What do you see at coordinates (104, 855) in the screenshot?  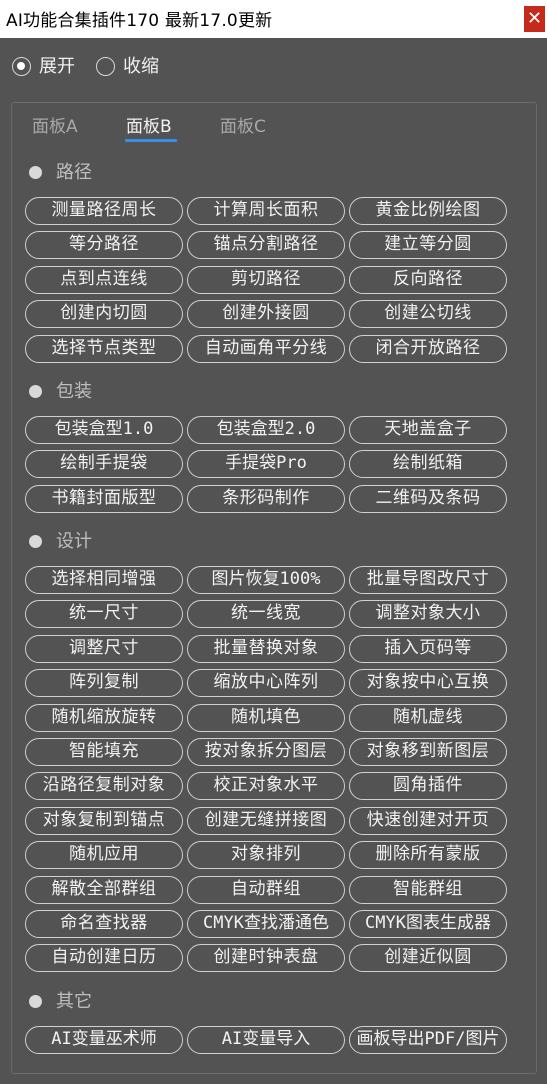 I see `plugin-button: 随机应用` at bounding box center [104, 855].